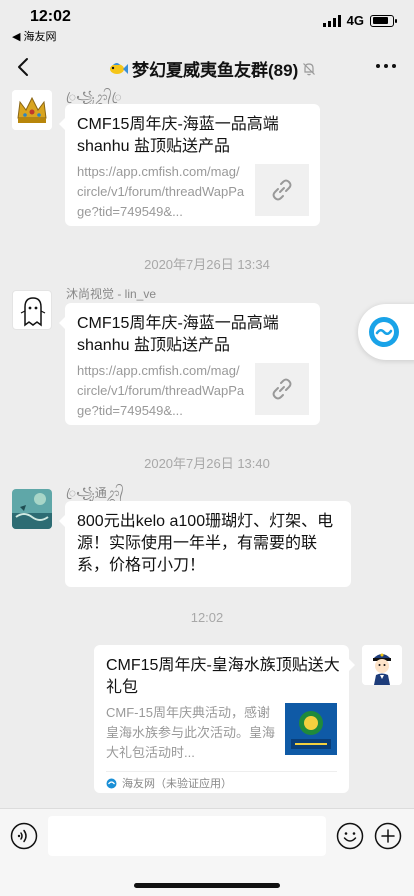  I want to click on timestamp: 2020年7月26日 13:34, so click(207, 264).